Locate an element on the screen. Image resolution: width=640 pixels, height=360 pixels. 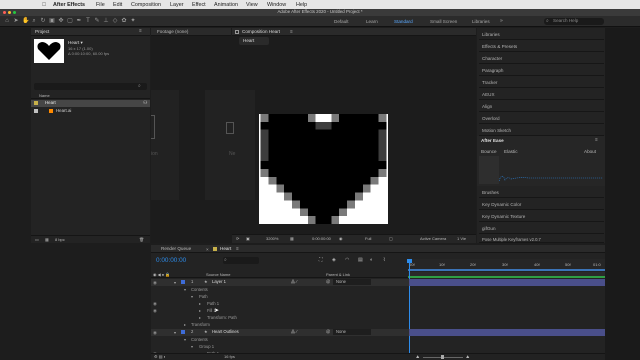
zoom-tool-icon: ⌕ is located at coordinates (34, 21).